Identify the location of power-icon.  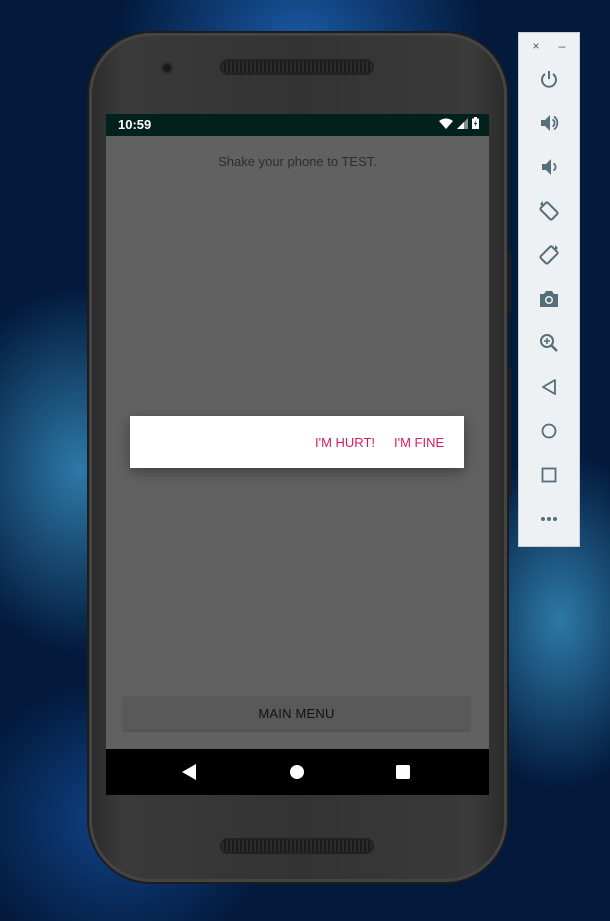
(549, 79).